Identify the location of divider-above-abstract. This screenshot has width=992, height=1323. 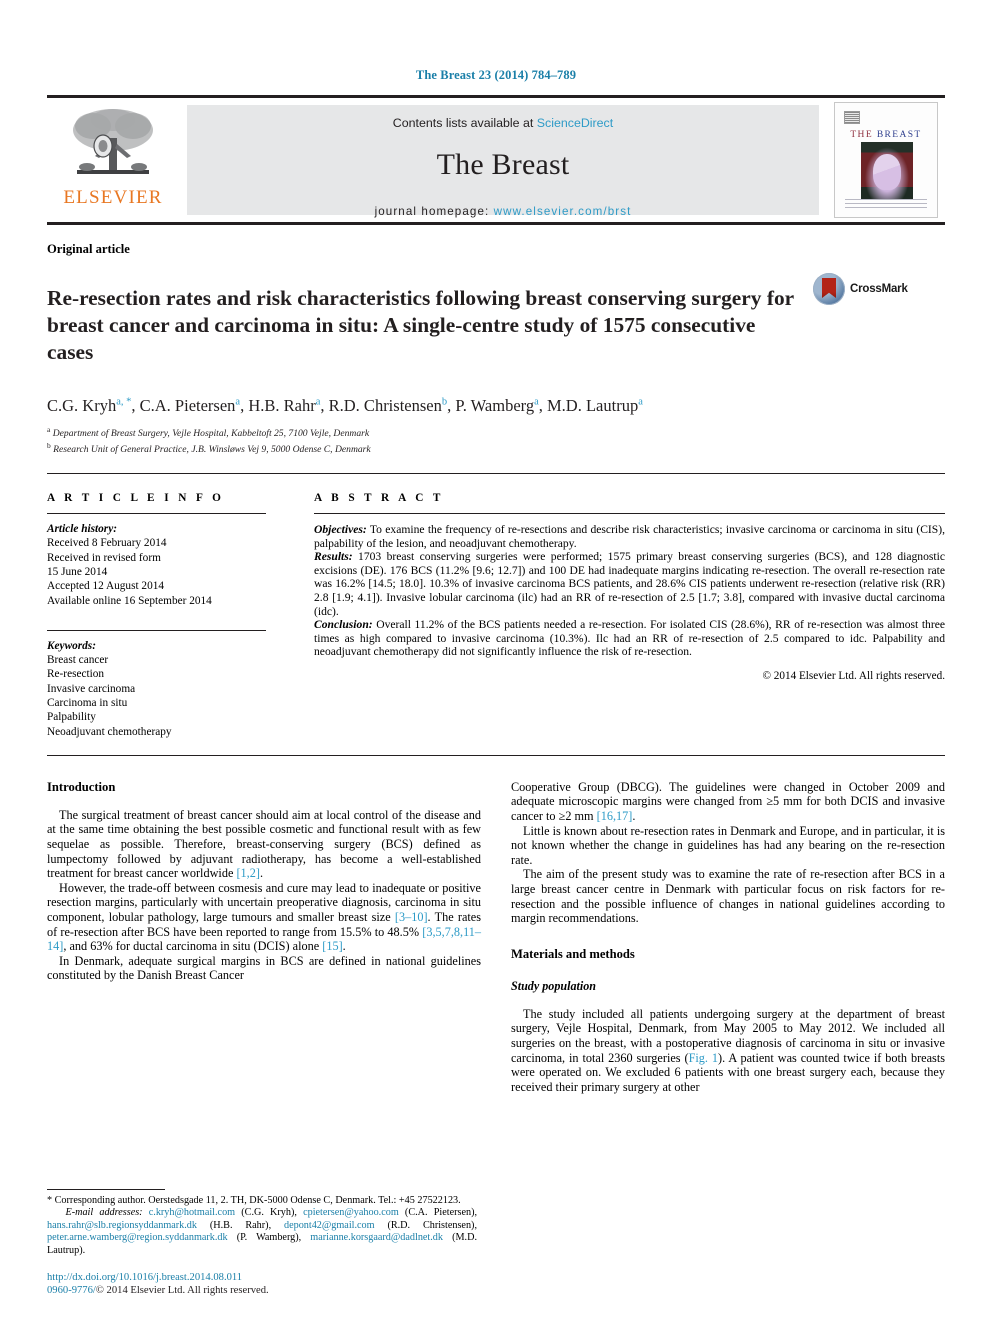
(496, 474).